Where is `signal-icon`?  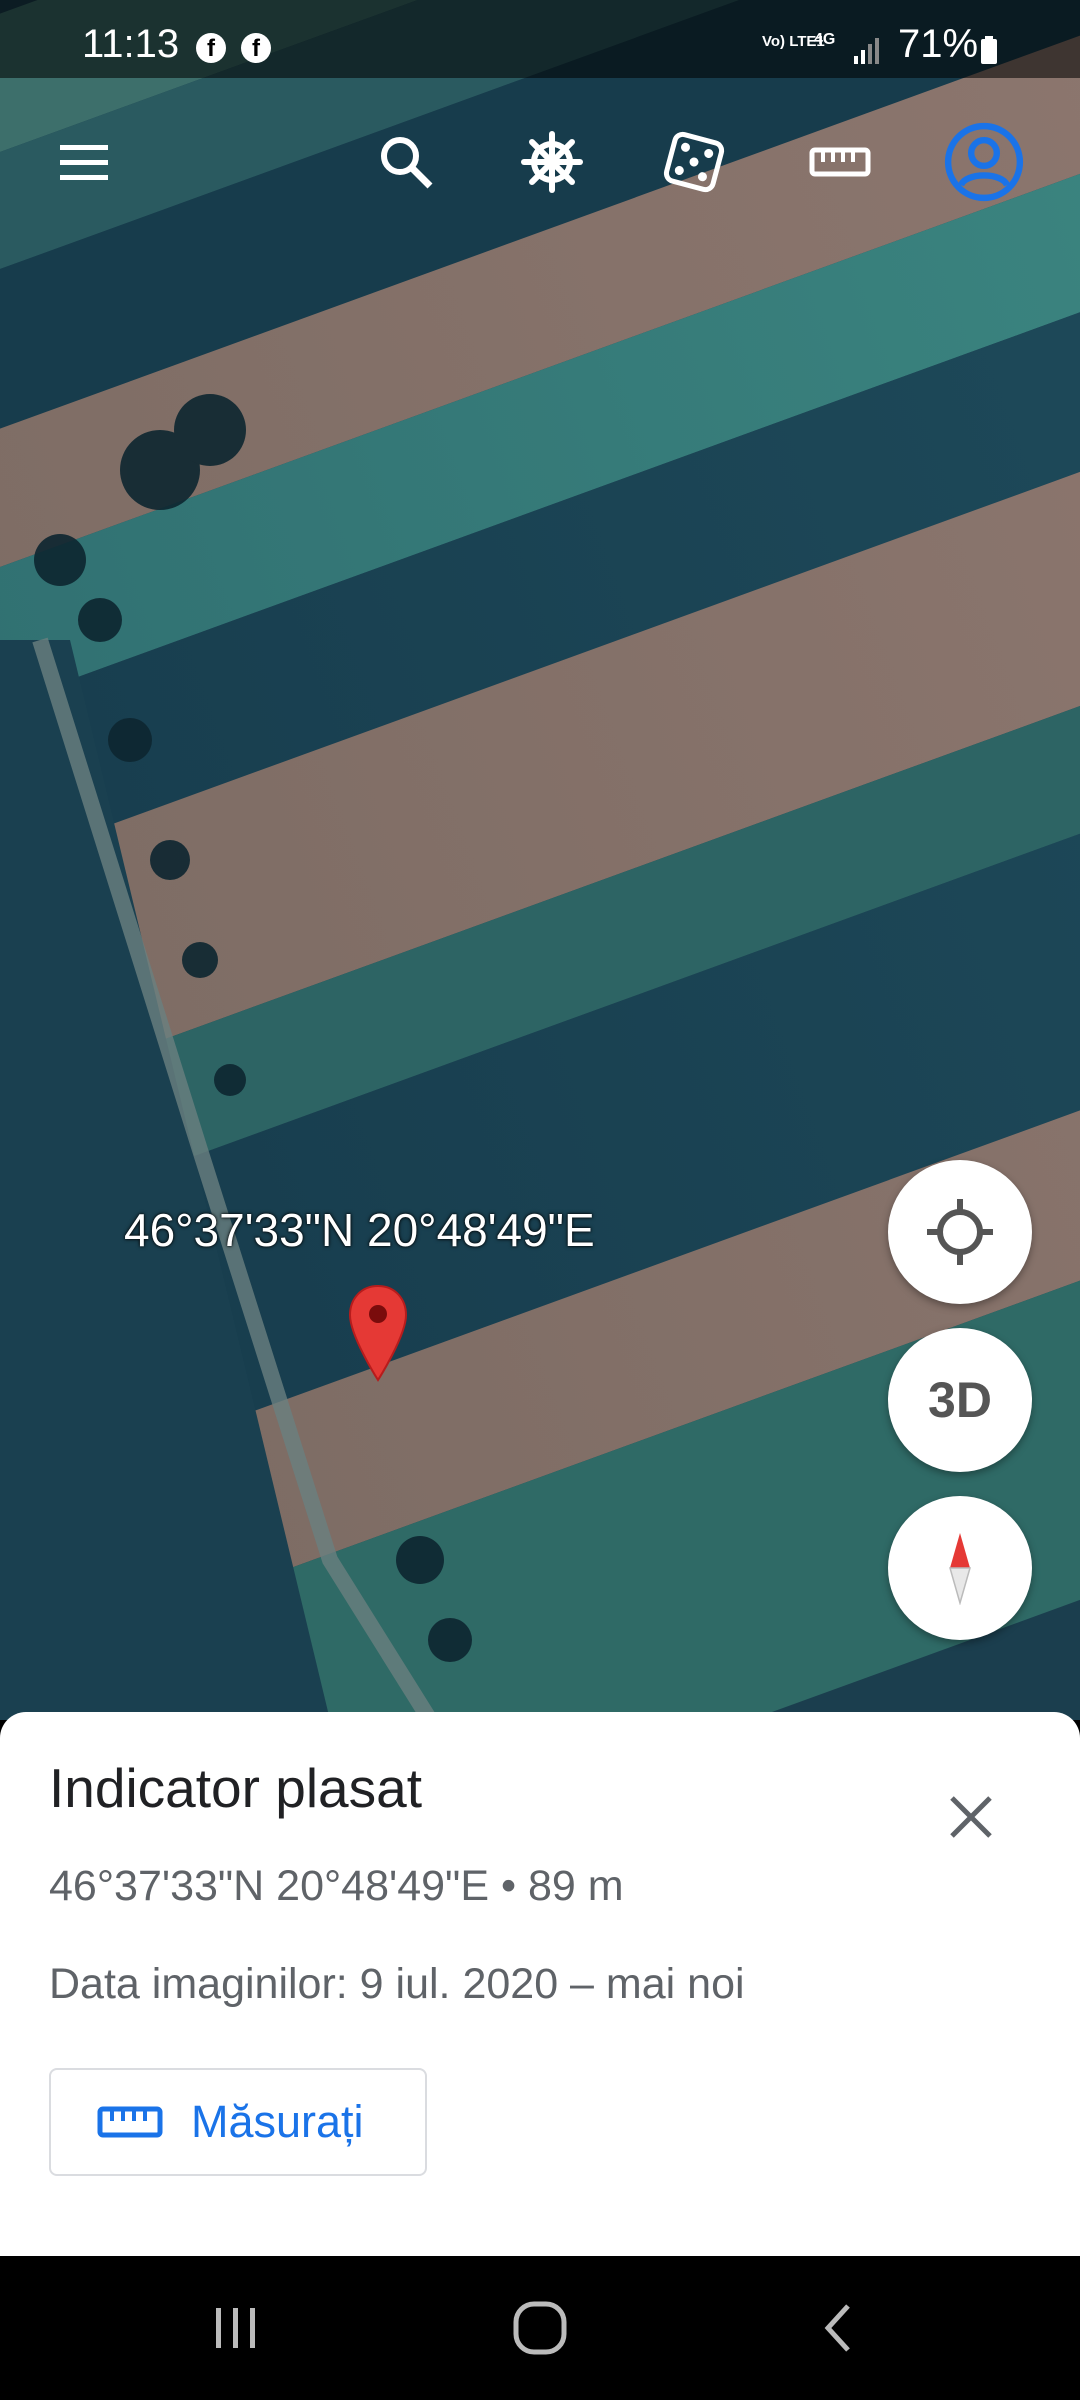
signal-icon is located at coordinates (866, 51).